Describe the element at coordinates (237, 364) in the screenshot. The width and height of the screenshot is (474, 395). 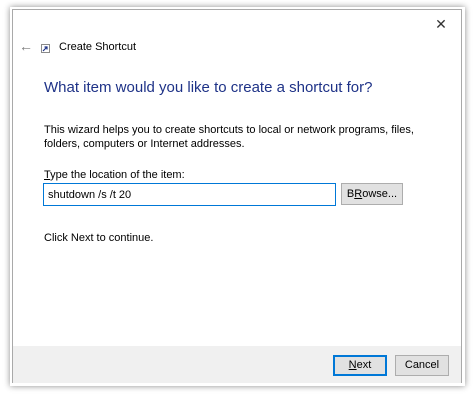
I see `dialog-footer: Next Cancel` at that location.